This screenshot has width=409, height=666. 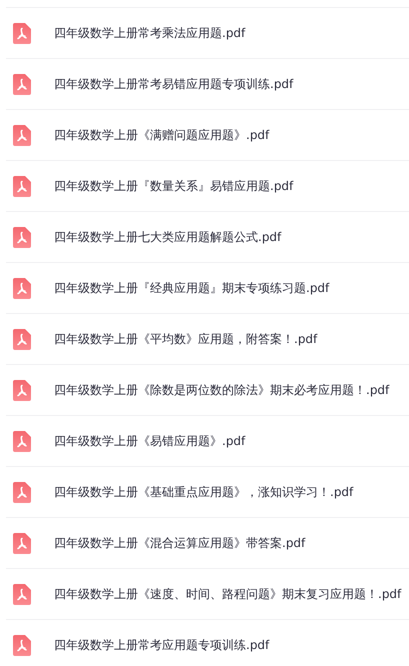 I want to click on file-name: 四年级数学上册『经典应用题』期末专项练习题.pdf, so click(x=192, y=288).